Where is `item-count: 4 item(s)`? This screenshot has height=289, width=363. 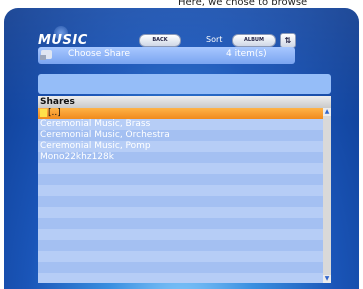
item-count: 4 item(s) is located at coordinates (246, 54).